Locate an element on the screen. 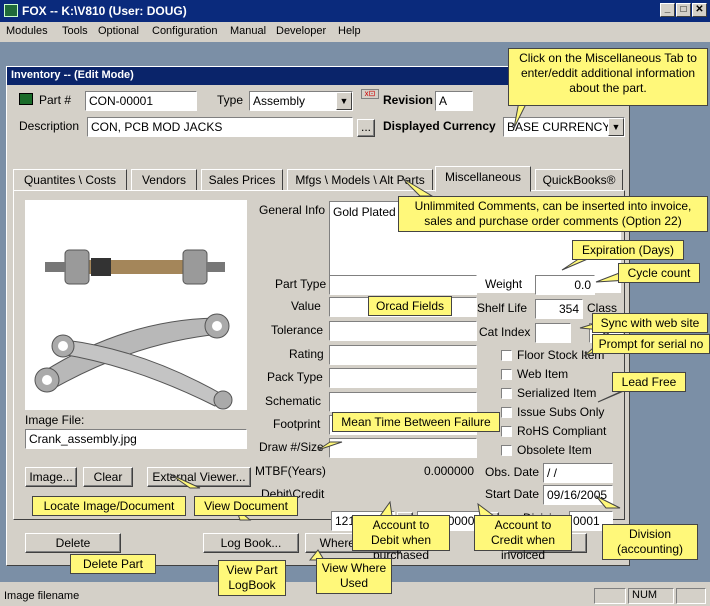 The height and width of the screenshot is (606, 710). obsolete-checkbox is located at coordinates (506, 450).